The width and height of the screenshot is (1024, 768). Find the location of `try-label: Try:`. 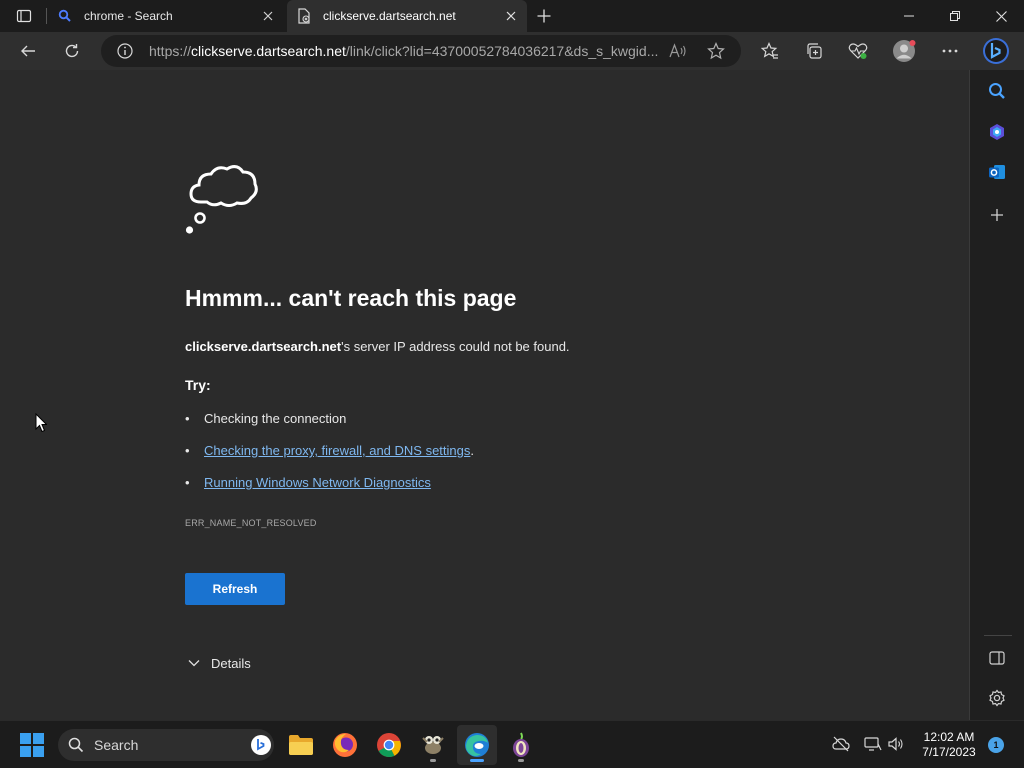

try-label: Try: is located at coordinates (198, 385).